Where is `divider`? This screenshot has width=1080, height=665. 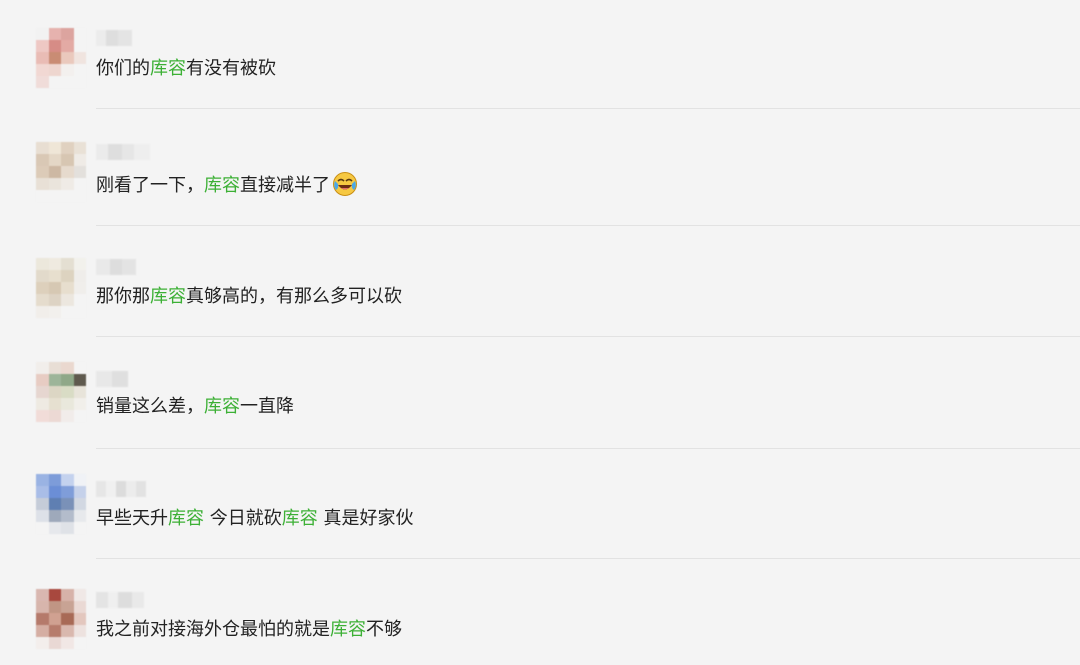
divider is located at coordinates (588, 108).